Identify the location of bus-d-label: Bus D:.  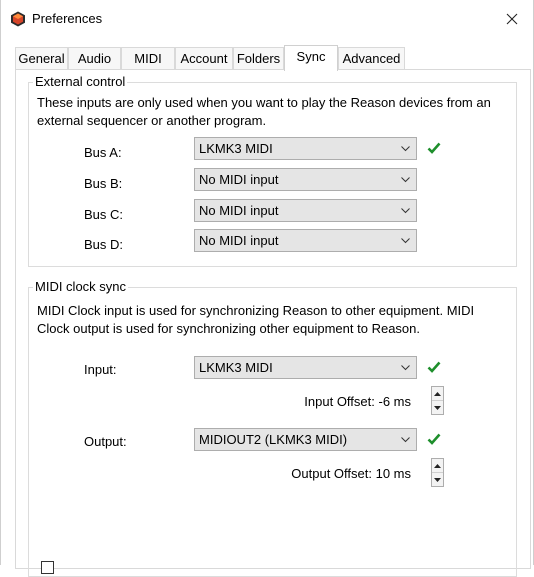
(104, 244).